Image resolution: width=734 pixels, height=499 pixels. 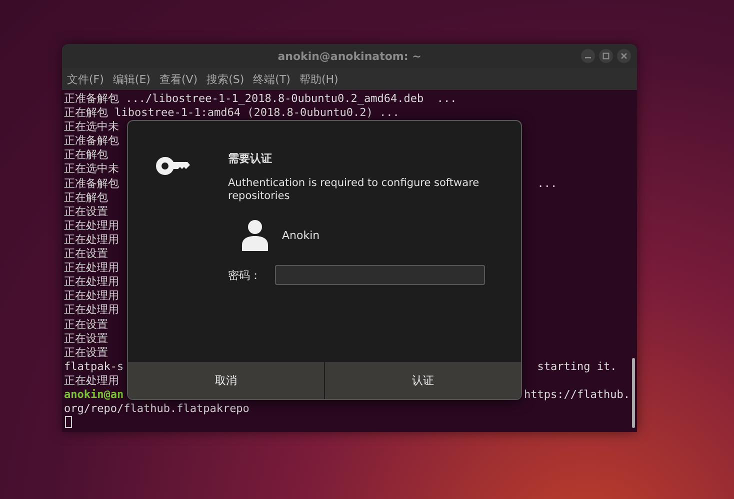 What do you see at coordinates (354, 190) in the screenshot?
I see `dialog-message: Authentication is required to configure software repositories` at bounding box center [354, 190].